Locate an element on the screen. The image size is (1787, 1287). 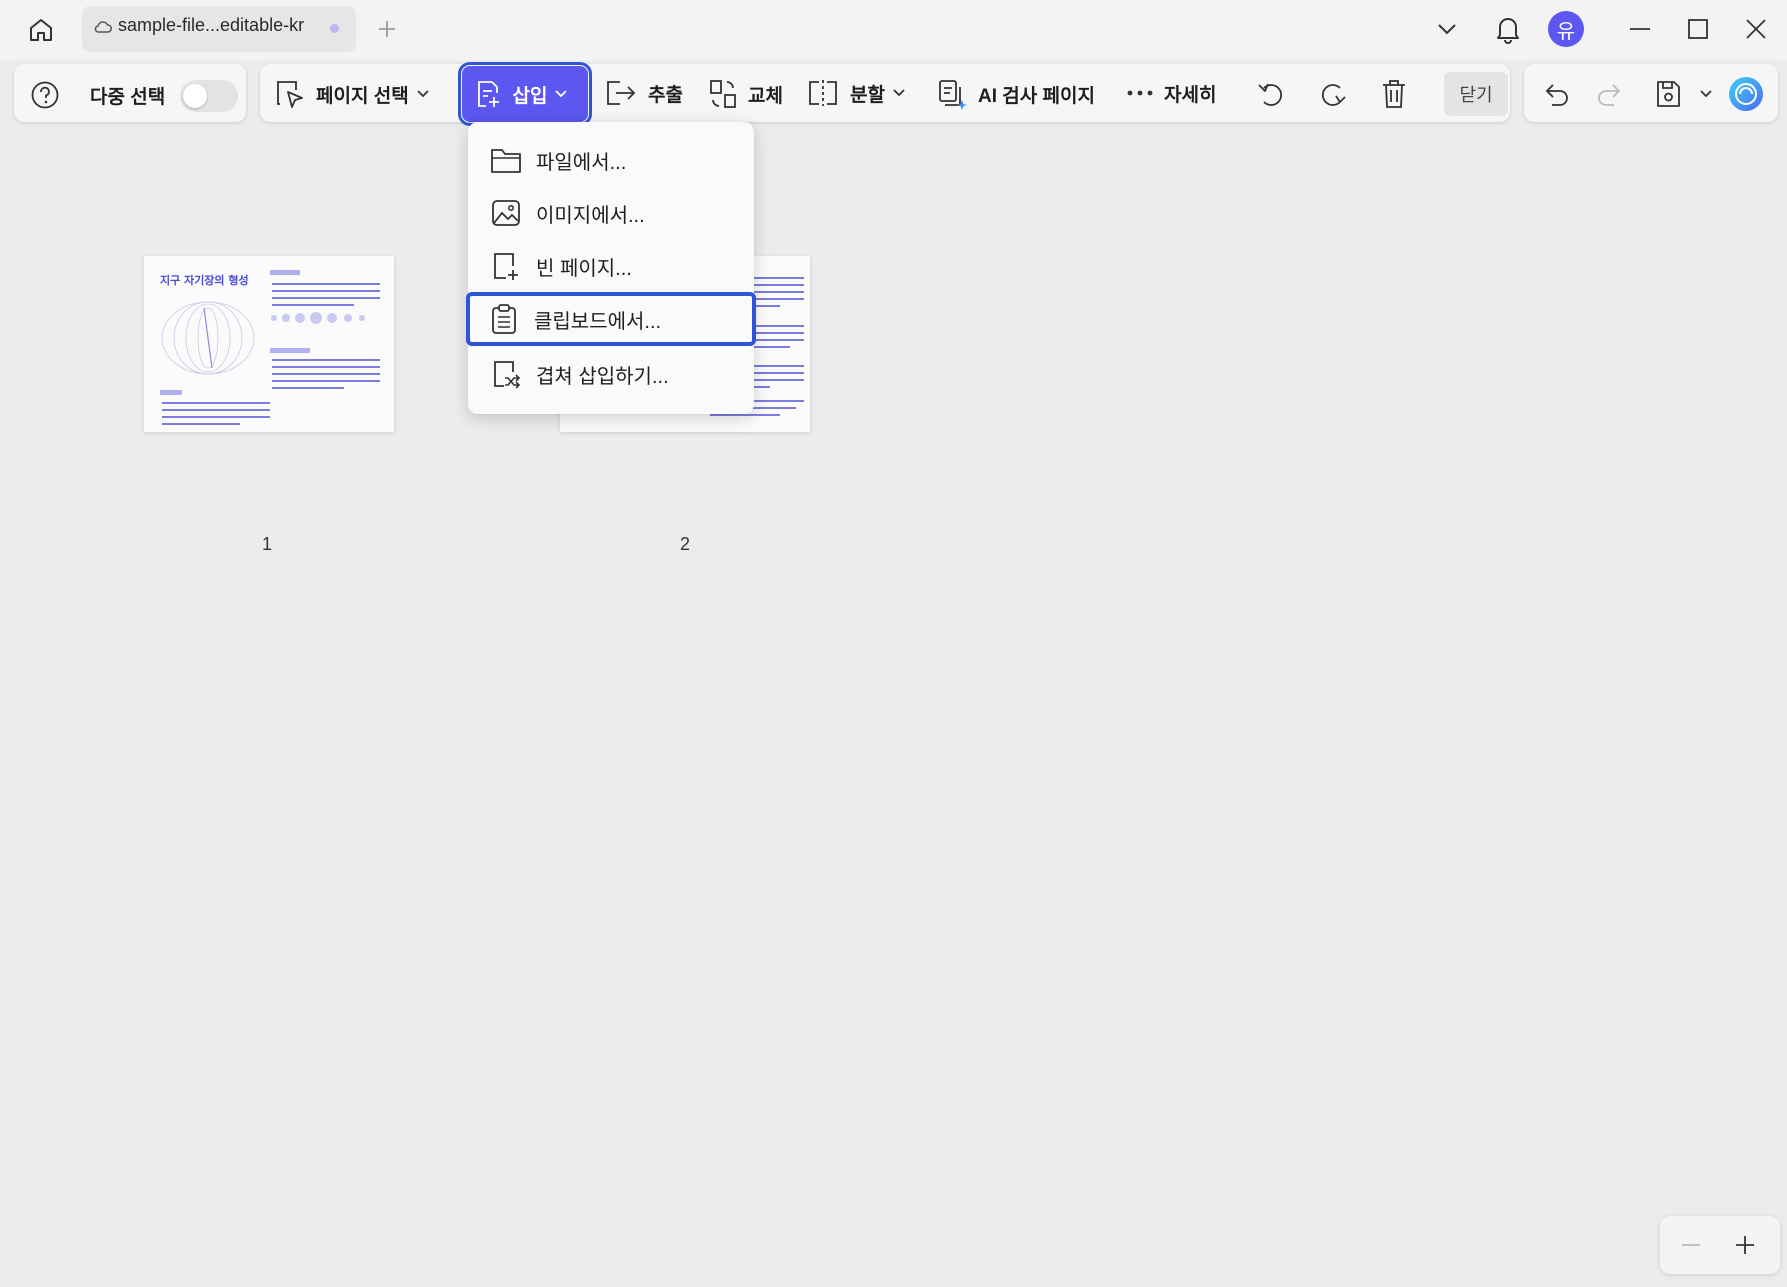
toggle-knob is located at coordinates (195, 96).